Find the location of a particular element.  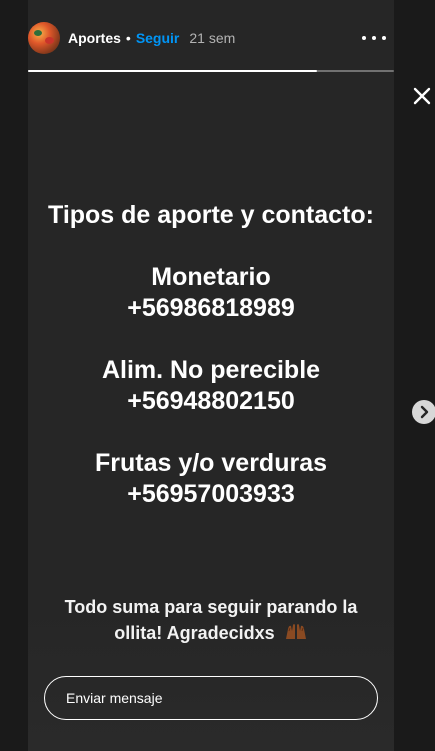

send-message-input is located at coordinates (211, 698).